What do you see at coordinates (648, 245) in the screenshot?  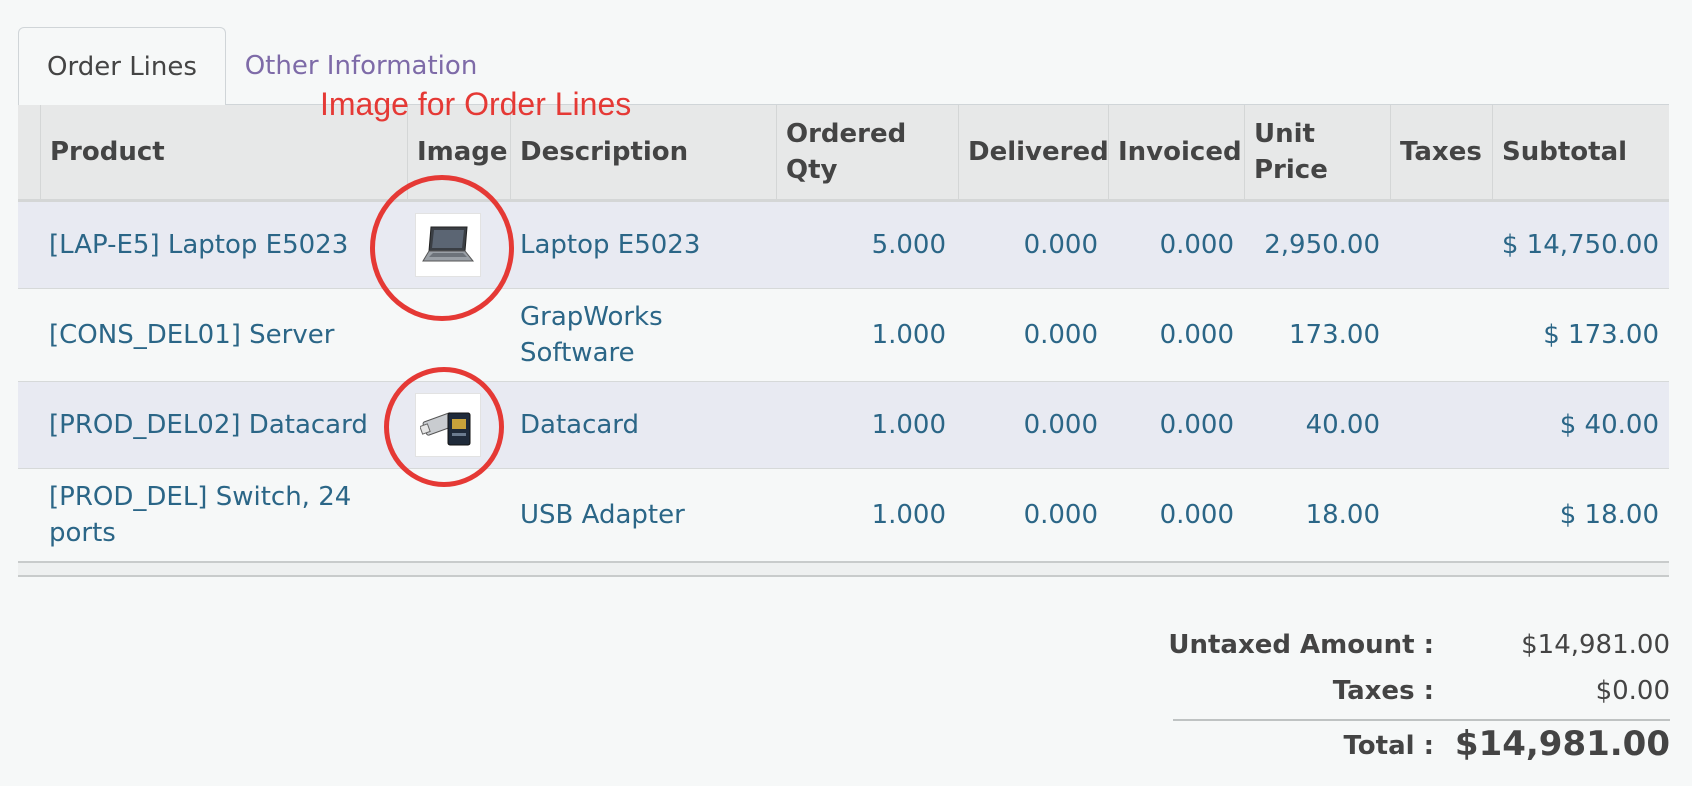 I see `description-cell: Laptop E5023` at bounding box center [648, 245].